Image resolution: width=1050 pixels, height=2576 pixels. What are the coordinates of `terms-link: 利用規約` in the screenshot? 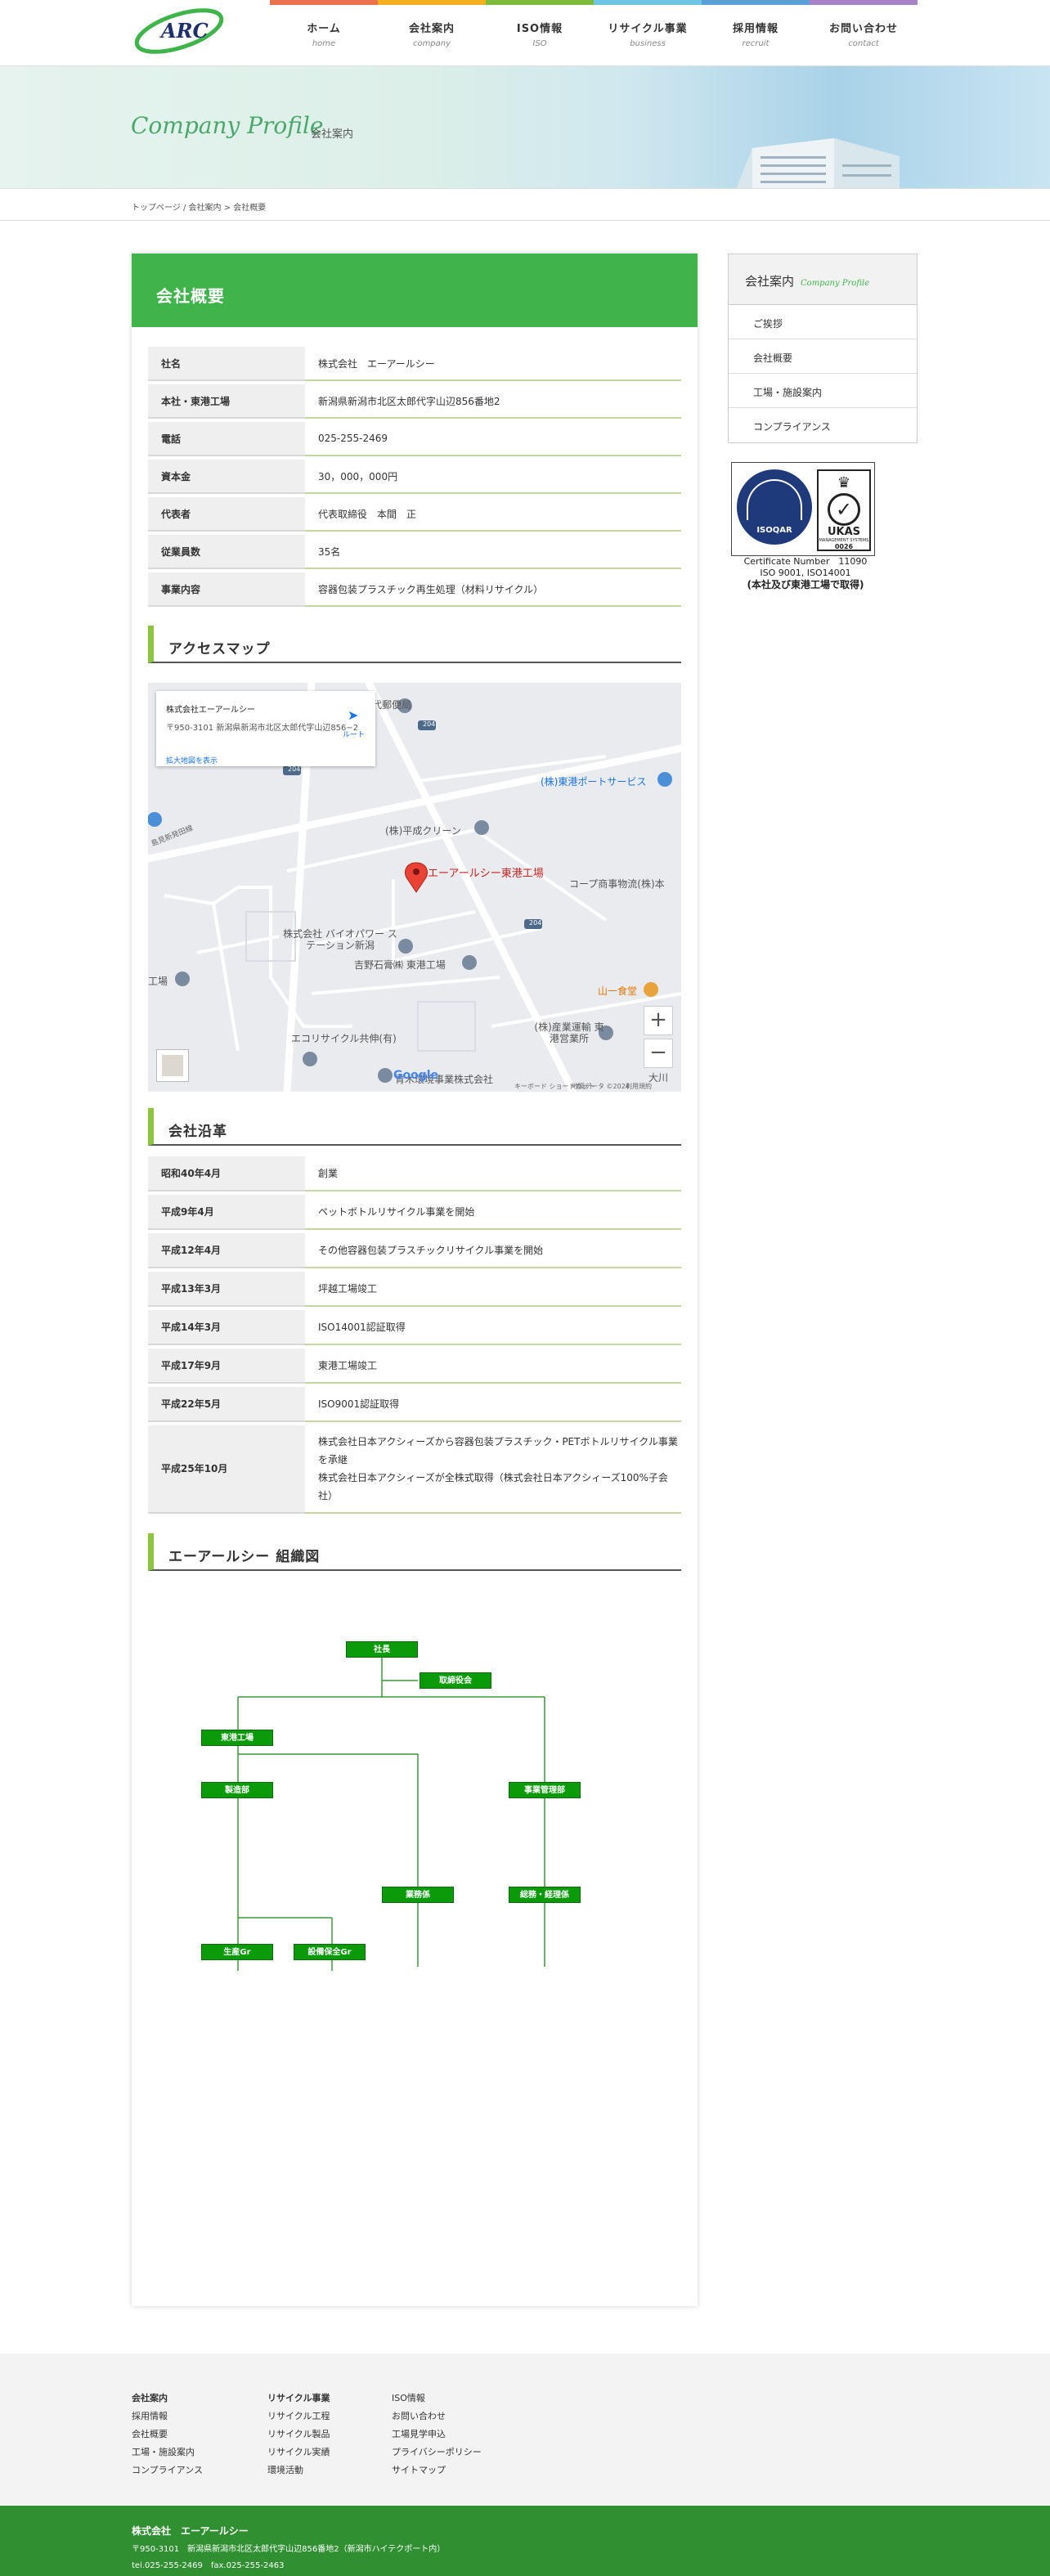 It's located at (639, 1086).